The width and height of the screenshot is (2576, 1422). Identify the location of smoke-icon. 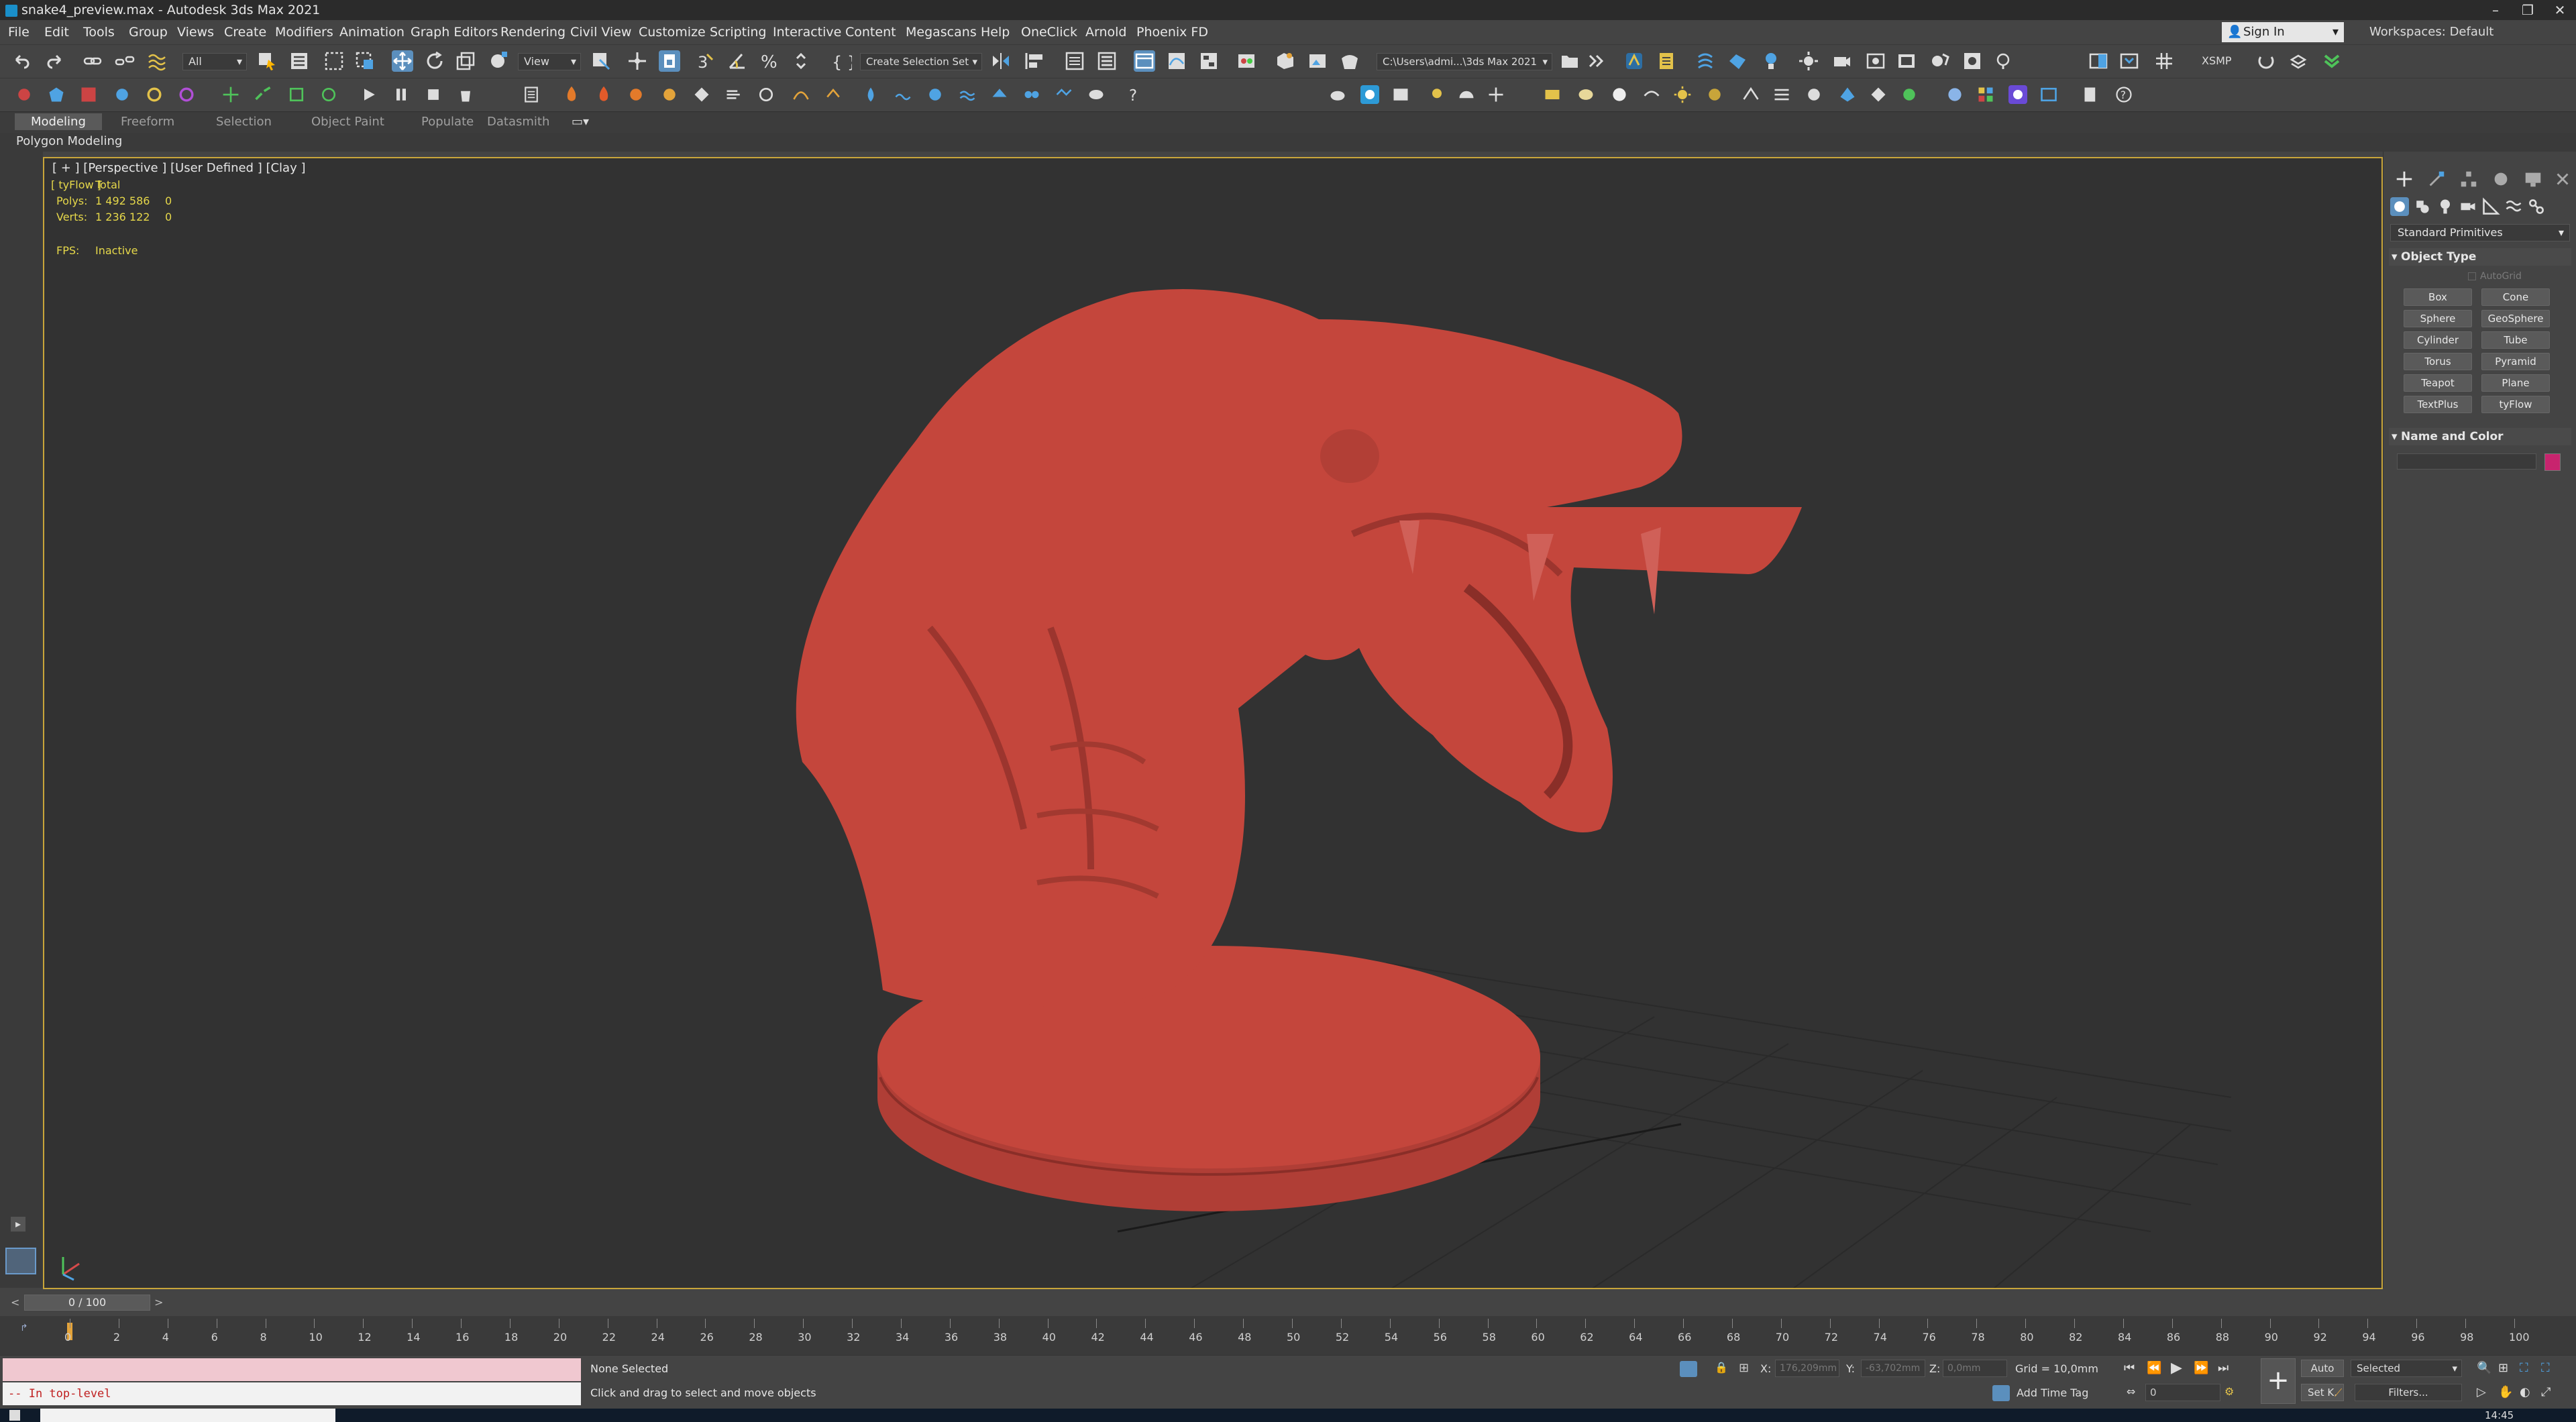
(636, 95).